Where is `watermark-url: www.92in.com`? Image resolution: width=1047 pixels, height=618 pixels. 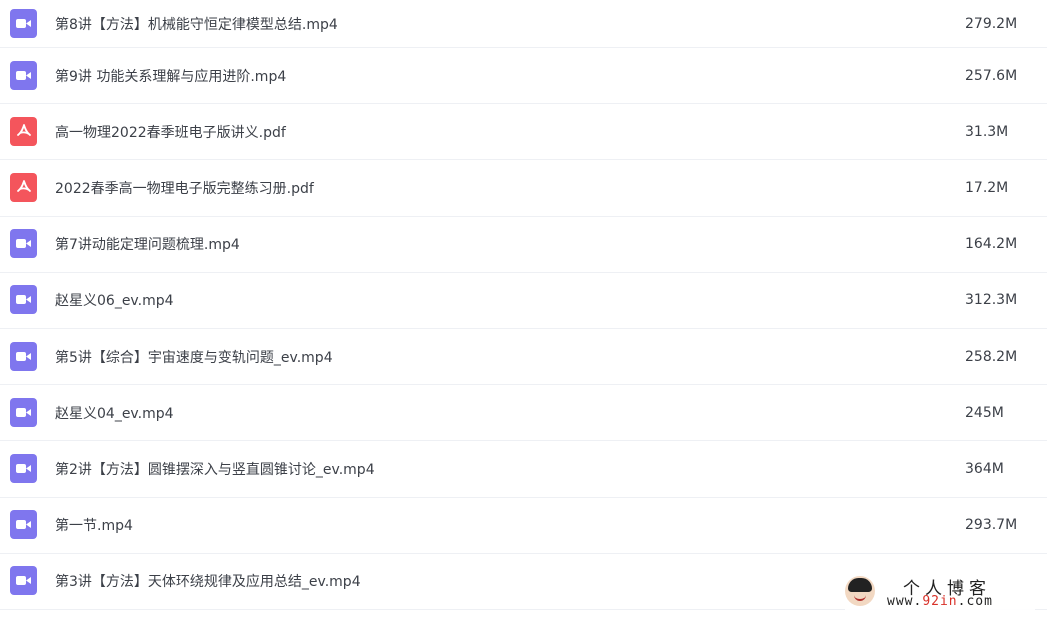 watermark-url: www.92in.com is located at coordinates (940, 601).